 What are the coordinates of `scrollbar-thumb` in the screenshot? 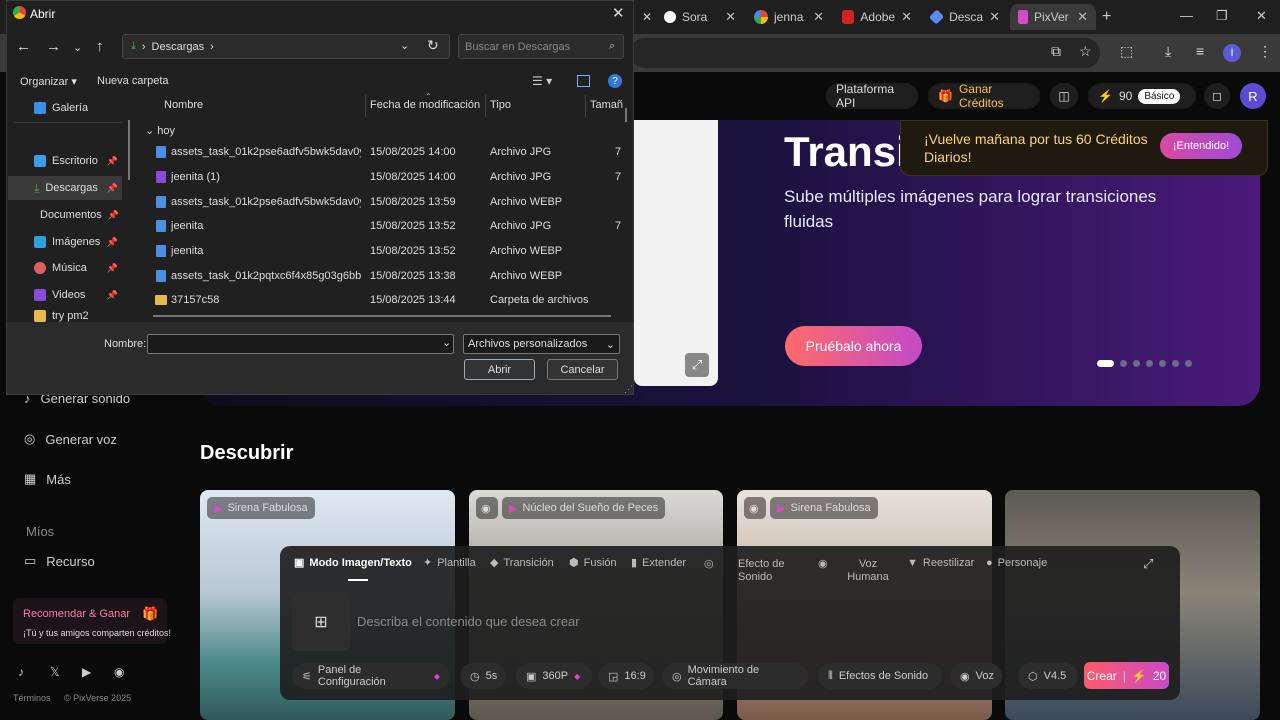 It's located at (129, 150).